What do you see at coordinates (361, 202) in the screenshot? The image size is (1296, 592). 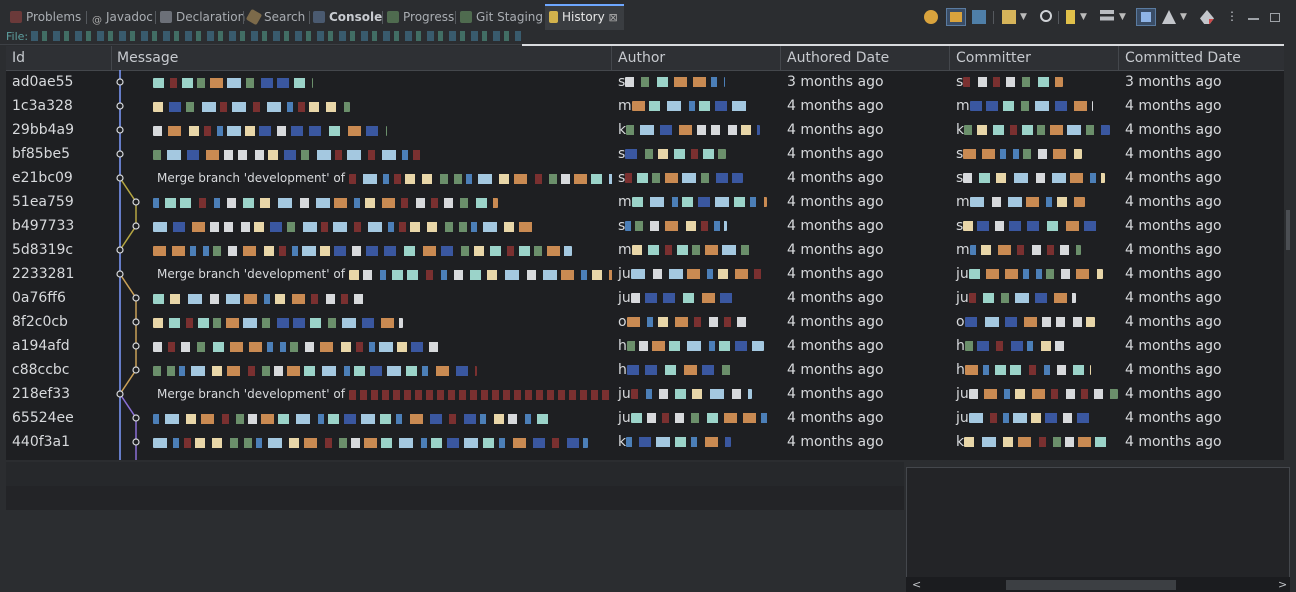 I see `commit-message` at bounding box center [361, 202].